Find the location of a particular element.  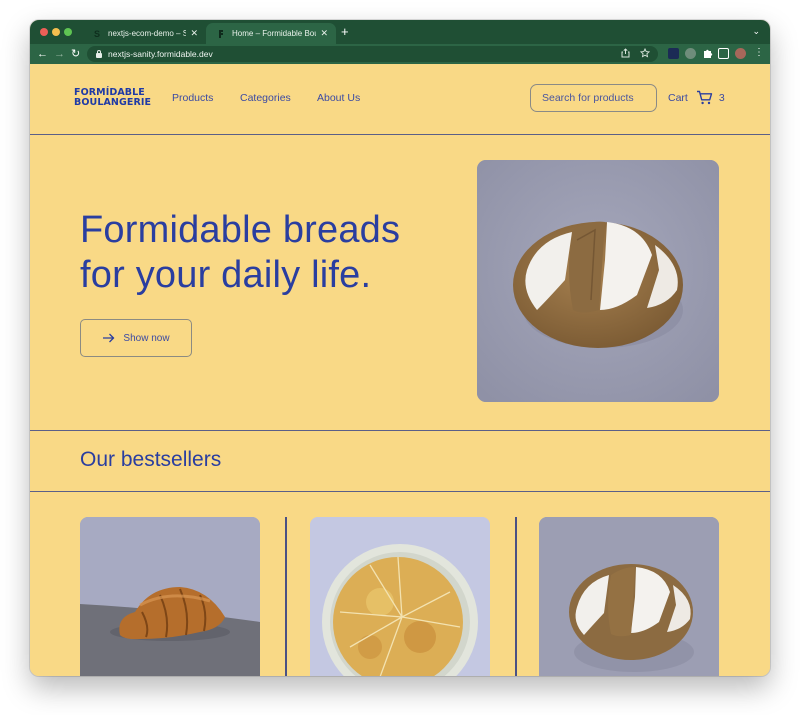

bestsellers-header: Our bestsellers is located at coordinates (400, 462).